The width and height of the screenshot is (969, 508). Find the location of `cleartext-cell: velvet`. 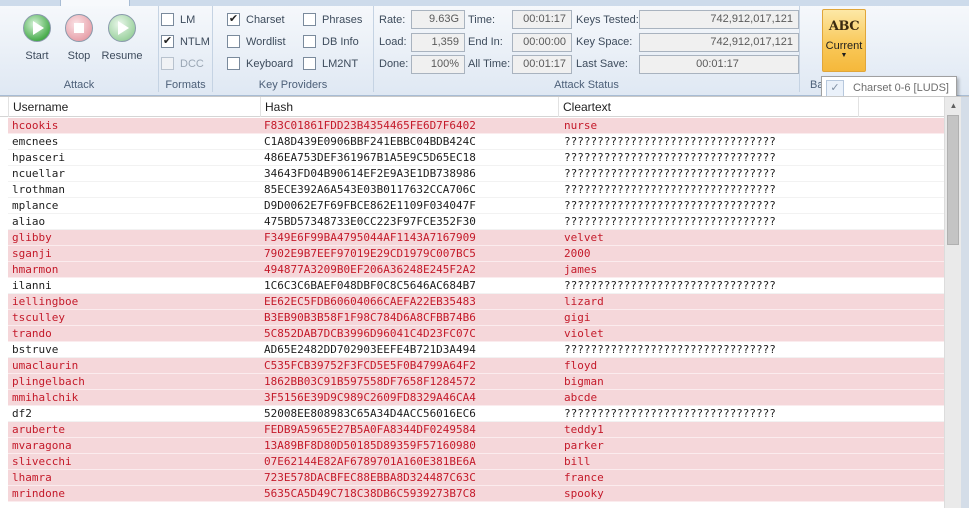

cleartext-cell: velvet is located at coordinates (584, 237).